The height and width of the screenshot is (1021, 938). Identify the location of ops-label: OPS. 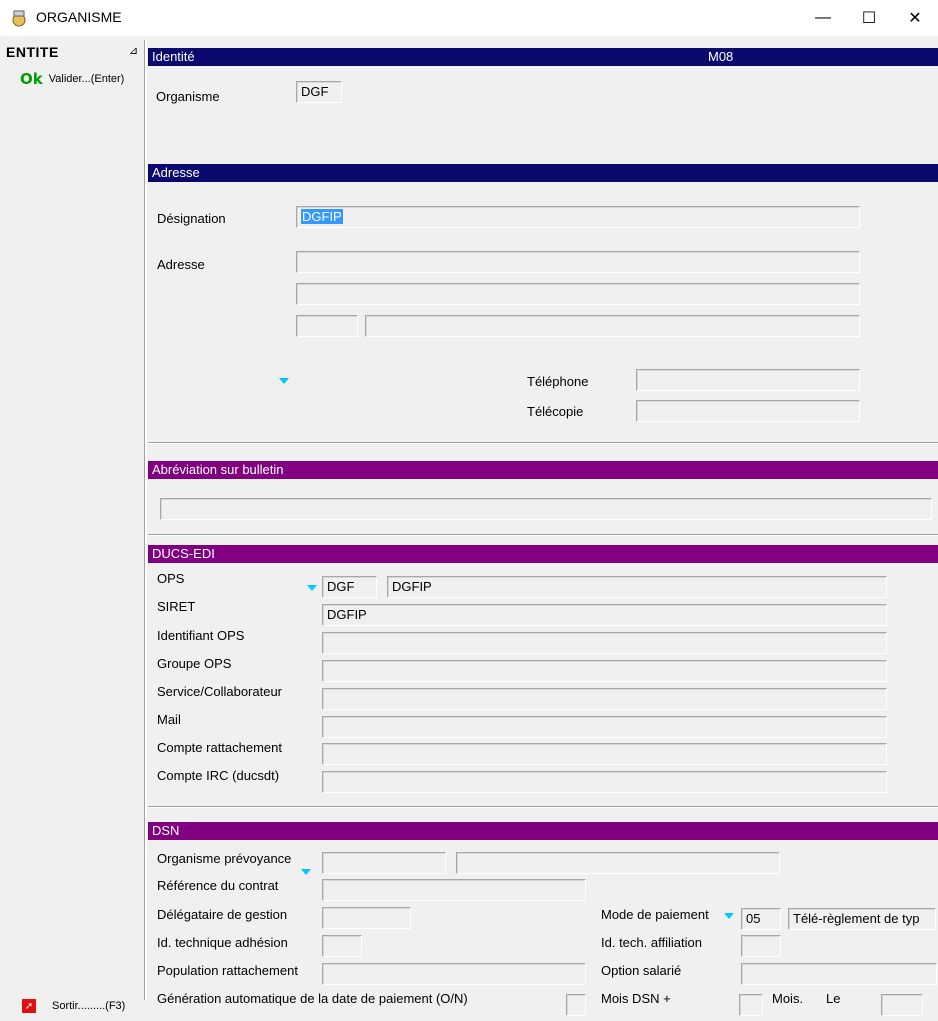
(171, 578).